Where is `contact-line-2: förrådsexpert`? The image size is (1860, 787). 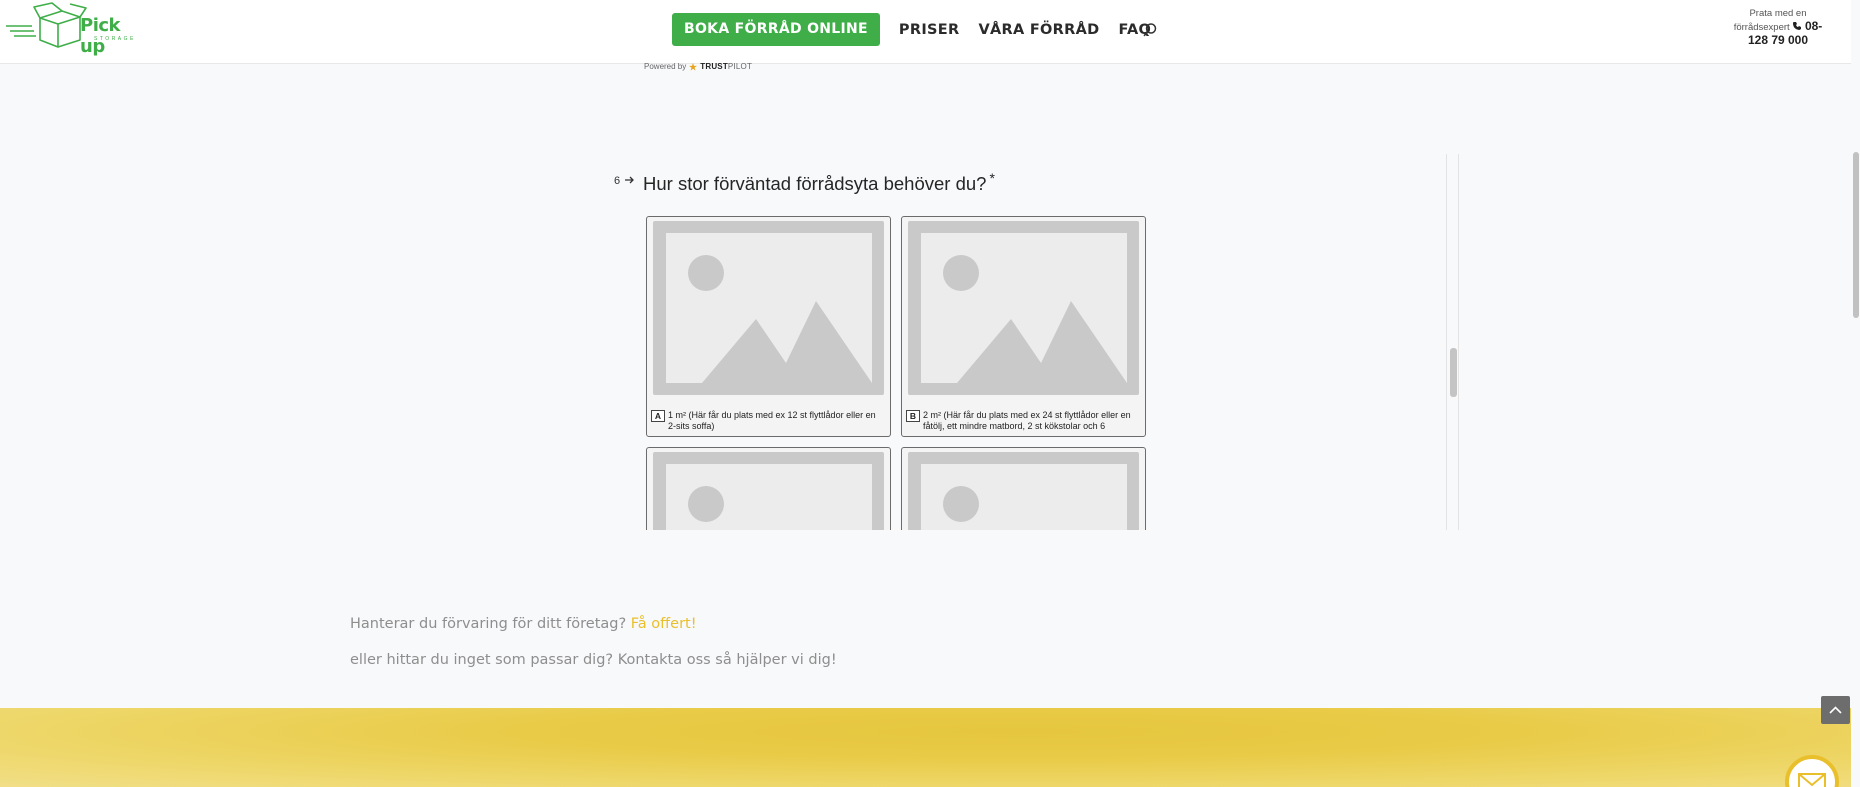
contact-line-2: förrådsexpert is located at coordinates (1761, 27).